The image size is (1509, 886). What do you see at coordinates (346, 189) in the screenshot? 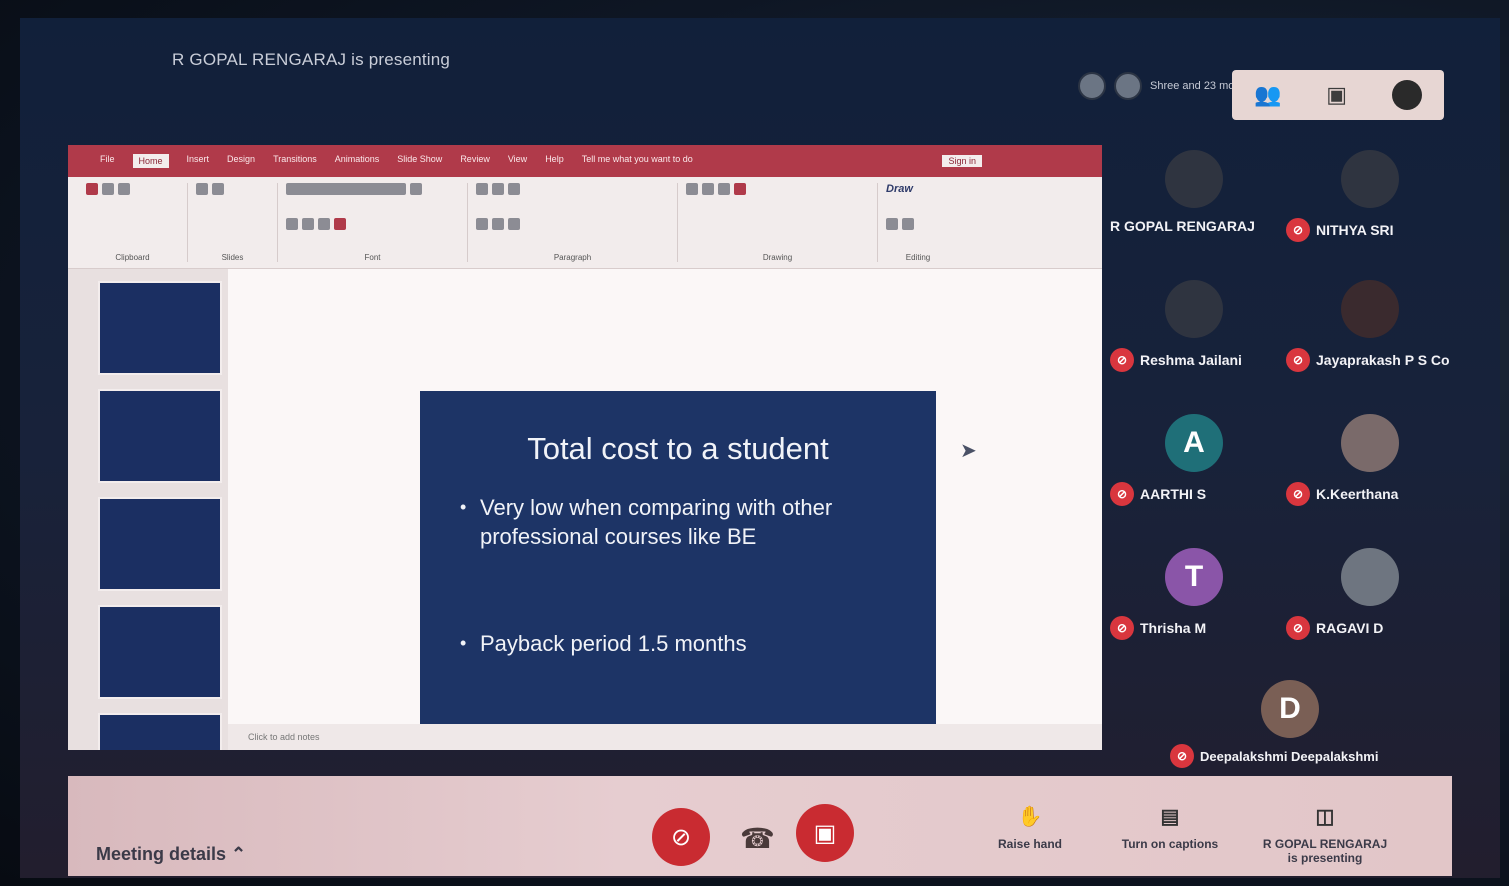
I see `font-name-select` at bounding box center [346, 189].